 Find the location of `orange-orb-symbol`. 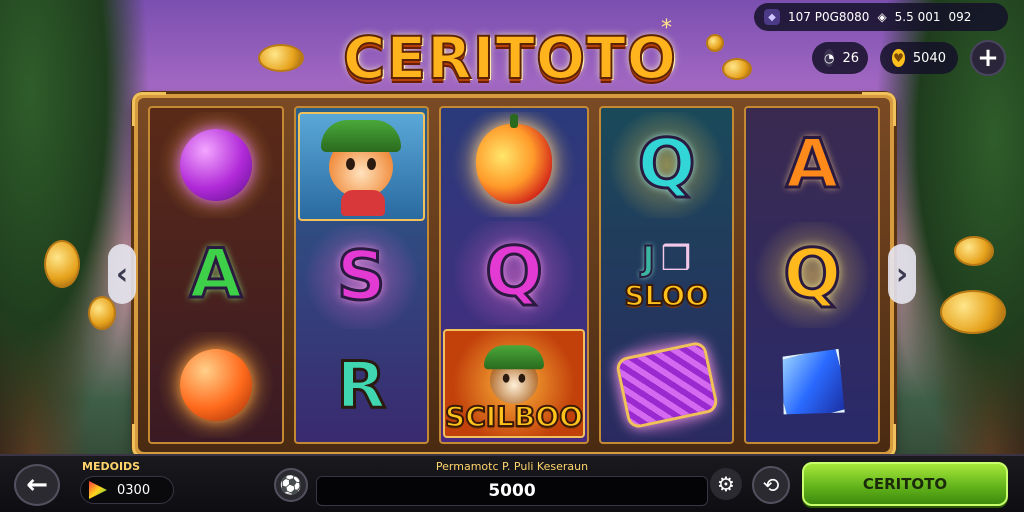

orange-orb-symbol is located at coordinates (215, 385).